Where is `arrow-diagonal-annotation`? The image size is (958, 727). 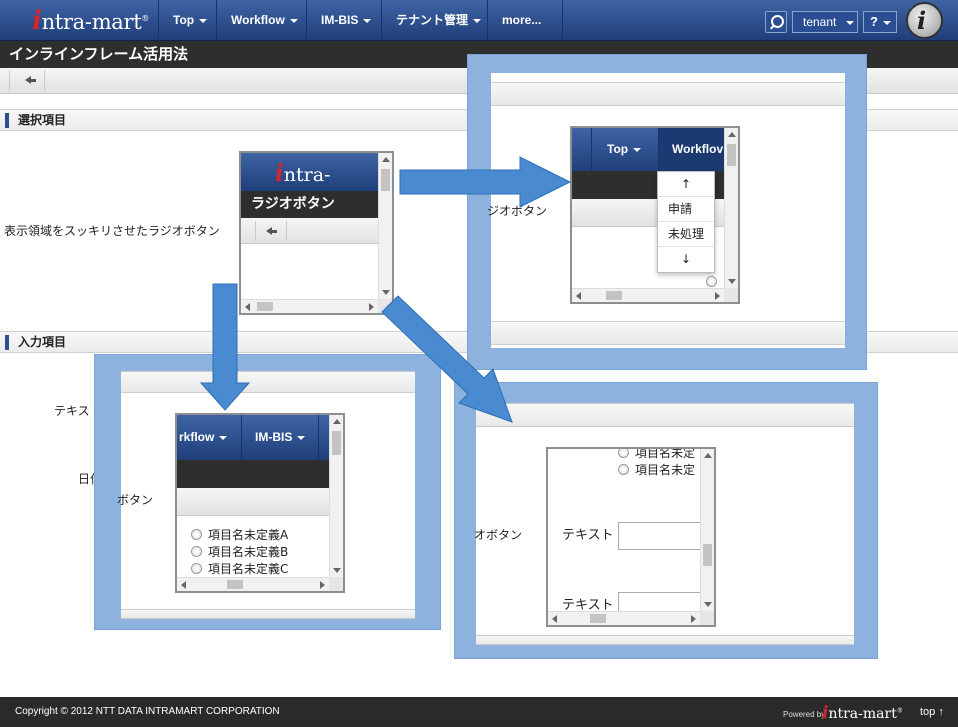 arrow-diagonal-annotation is located at coordinates (447, 359).